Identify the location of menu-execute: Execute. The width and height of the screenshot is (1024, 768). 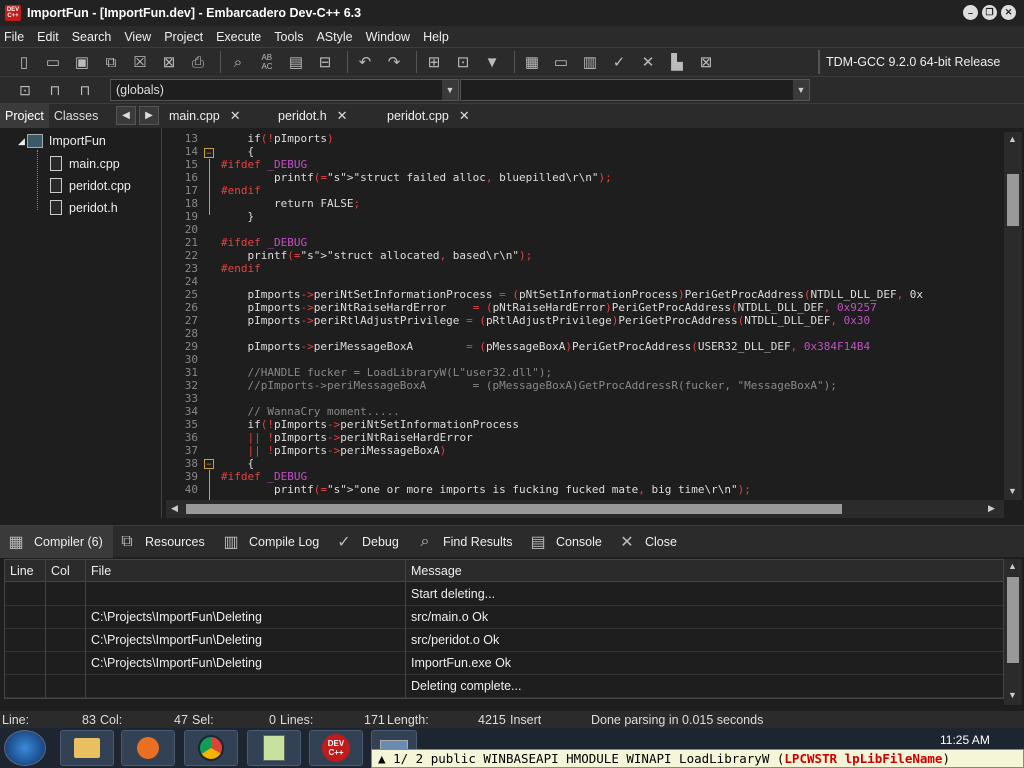
(238, 37).